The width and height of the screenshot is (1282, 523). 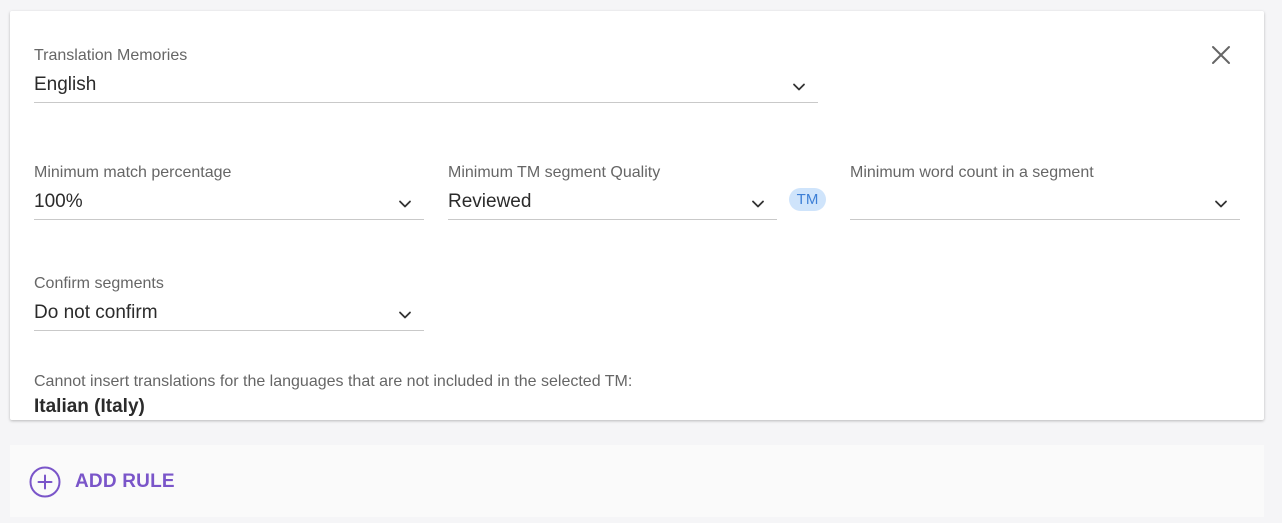 I want to click on translation-memories-field: Translation Memories English, so click(x=426, y=74).